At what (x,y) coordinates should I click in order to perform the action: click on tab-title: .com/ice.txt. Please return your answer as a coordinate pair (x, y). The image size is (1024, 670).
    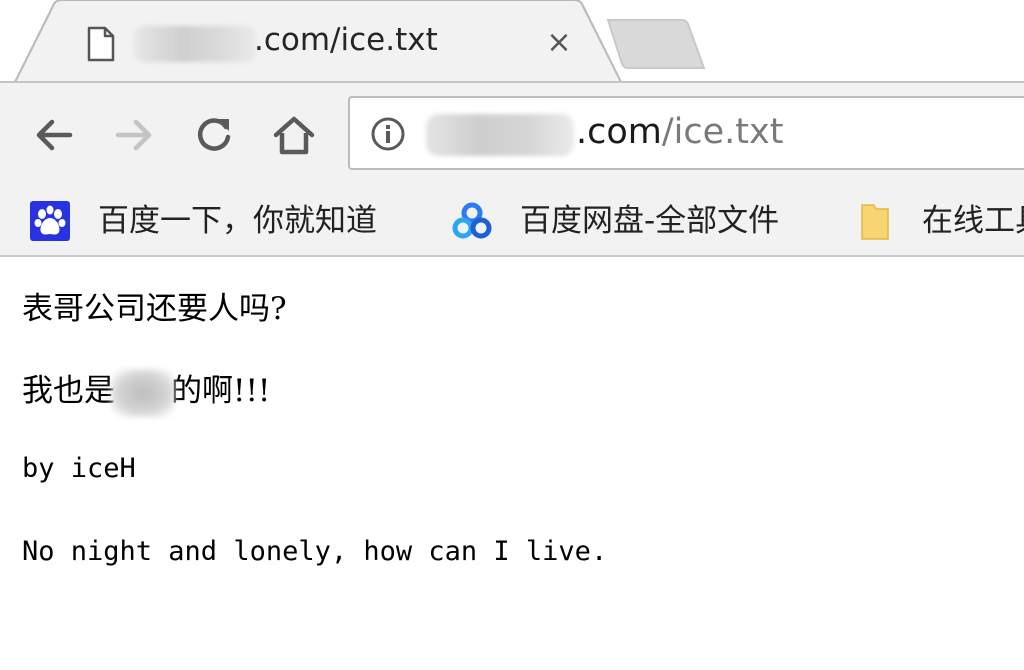
    Looking at the image, I should click on (346, 40).